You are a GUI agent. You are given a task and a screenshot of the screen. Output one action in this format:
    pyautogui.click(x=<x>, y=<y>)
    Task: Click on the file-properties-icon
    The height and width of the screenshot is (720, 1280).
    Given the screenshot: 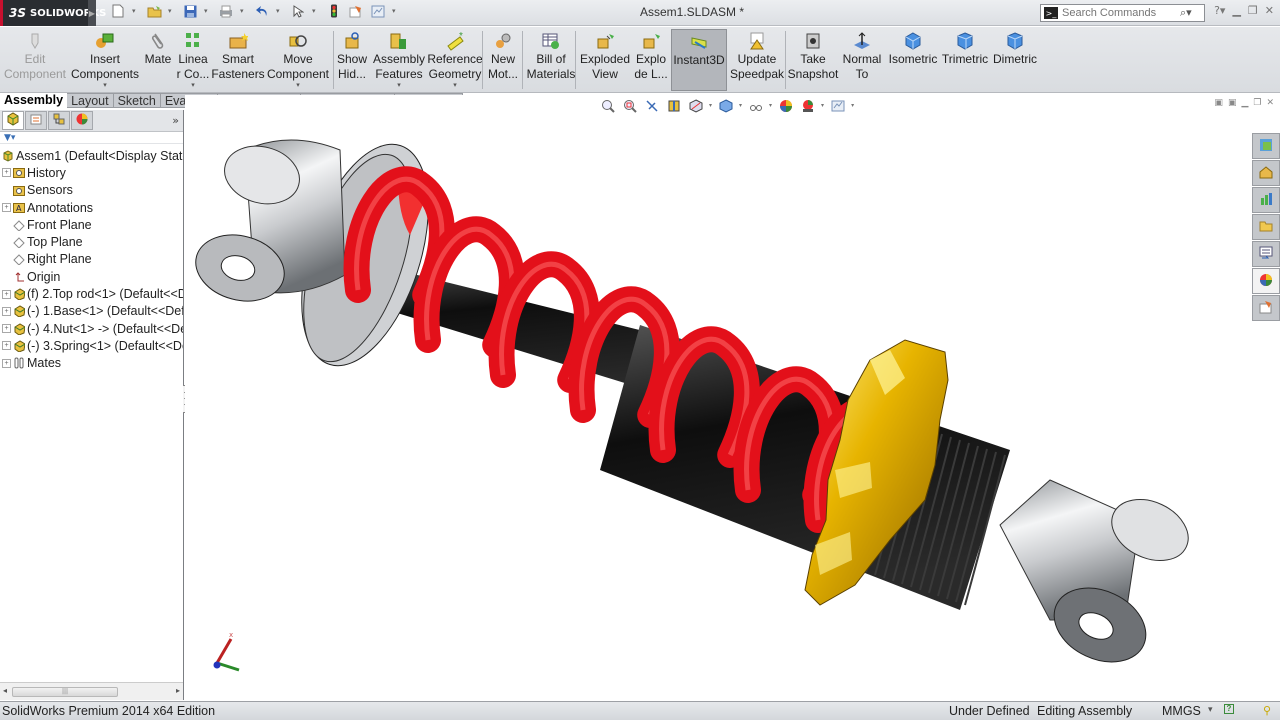 What is the action you would take?
    pyautogui.click(x=356, y=11)
    